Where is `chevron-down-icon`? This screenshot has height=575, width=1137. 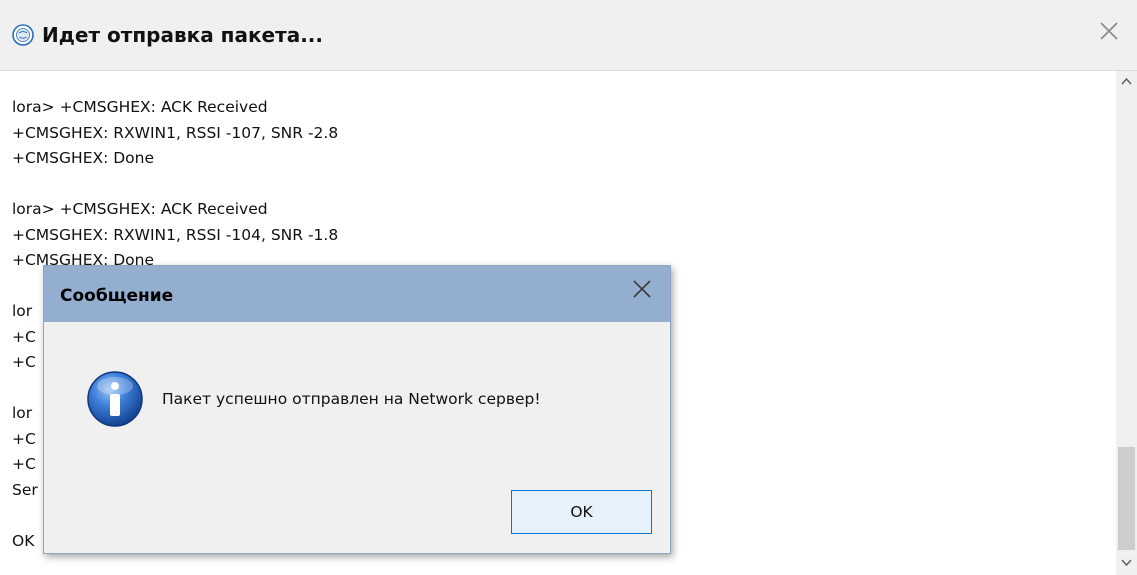 chevron-down-icon is located at coordinates (1126, 562).